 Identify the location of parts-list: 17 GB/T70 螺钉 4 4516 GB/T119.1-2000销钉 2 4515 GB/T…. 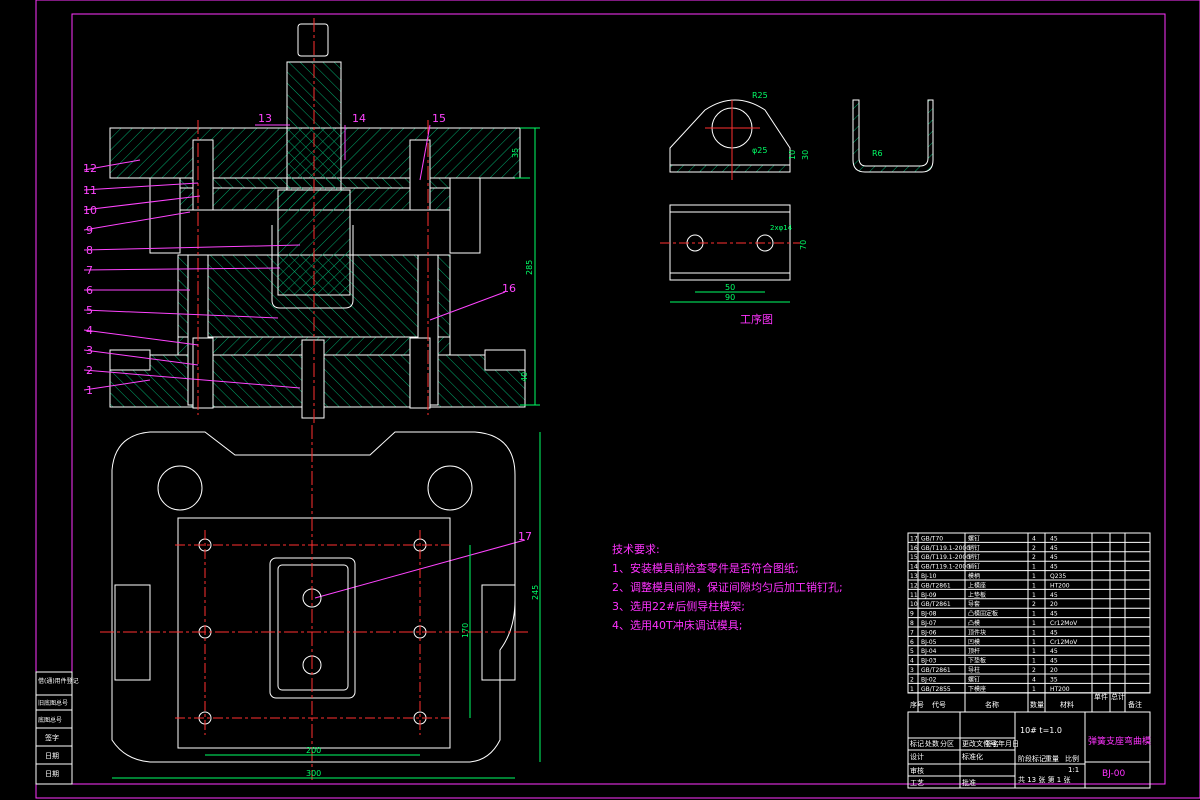
(1029, 622).